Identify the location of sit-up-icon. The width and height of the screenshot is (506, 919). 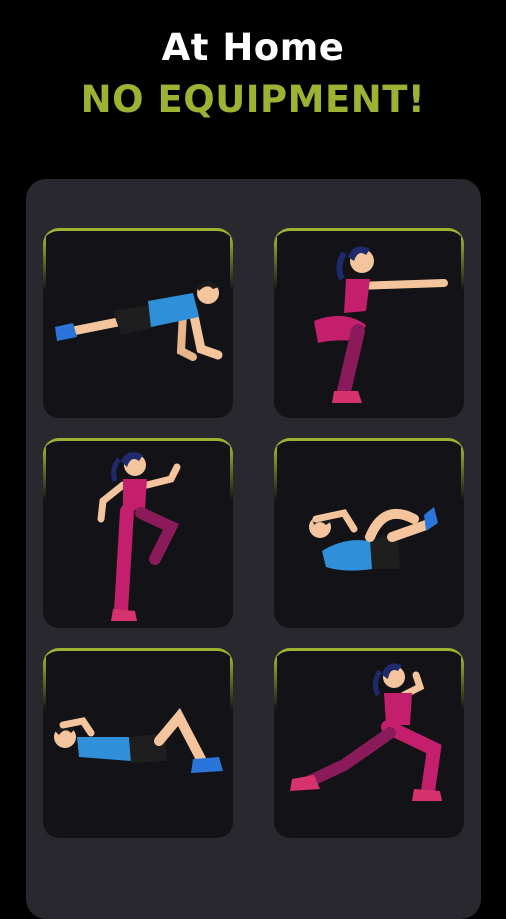
(138, 740).